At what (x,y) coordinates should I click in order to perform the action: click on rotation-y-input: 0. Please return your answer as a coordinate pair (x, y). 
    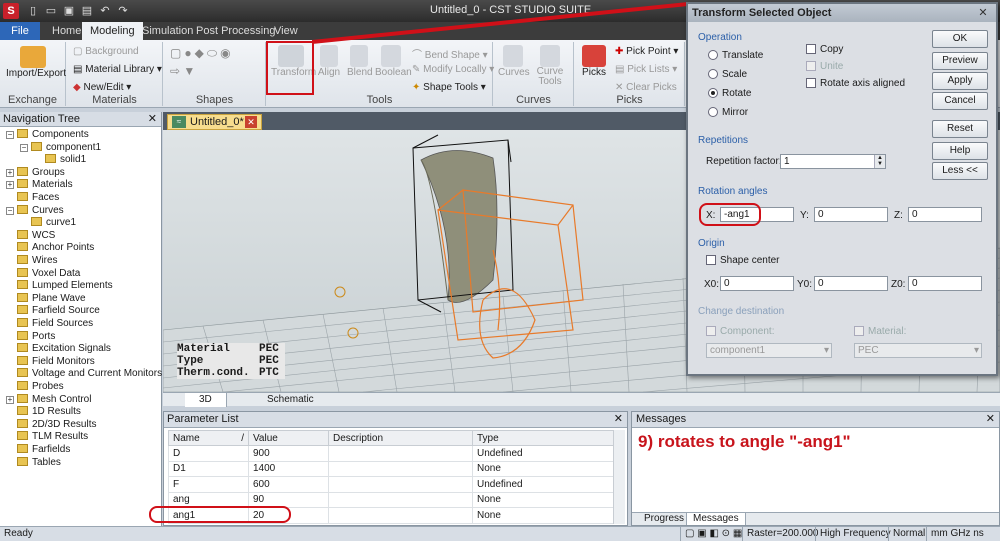
    Looking at the image, I should click on (851, 214).